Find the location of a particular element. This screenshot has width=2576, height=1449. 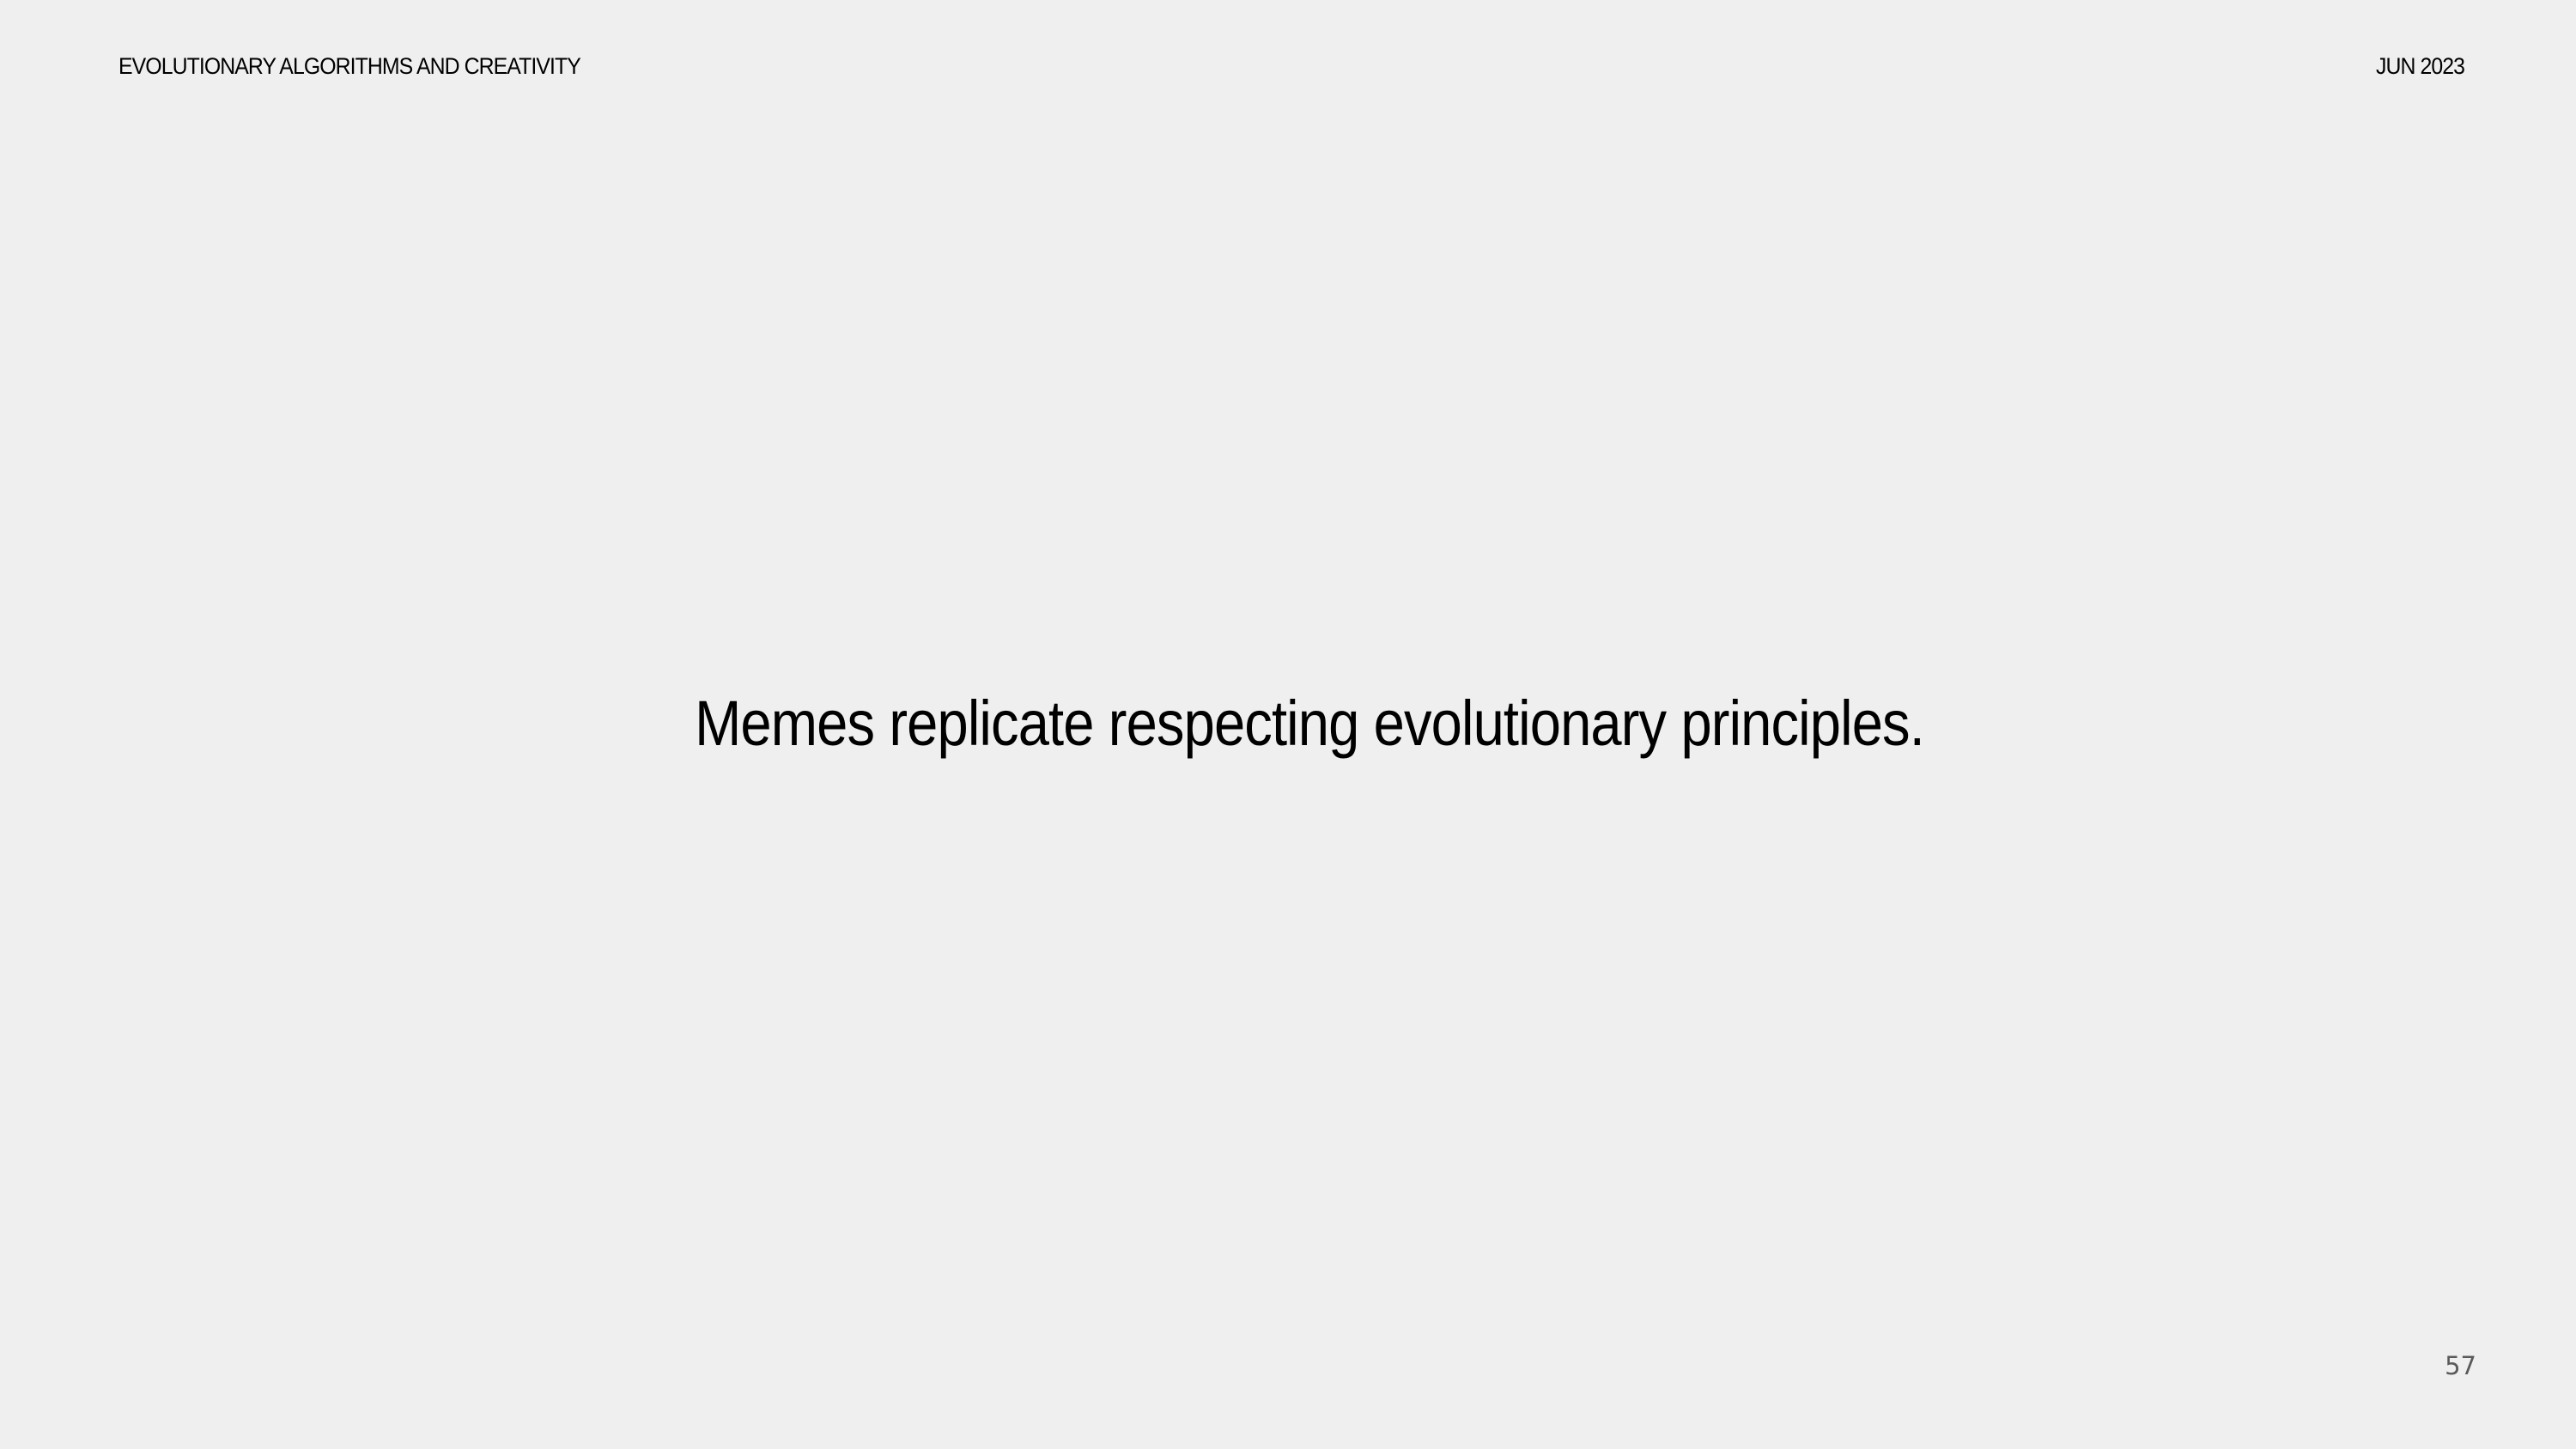

page-number: 57 is located at coordinates (2460, 1365).